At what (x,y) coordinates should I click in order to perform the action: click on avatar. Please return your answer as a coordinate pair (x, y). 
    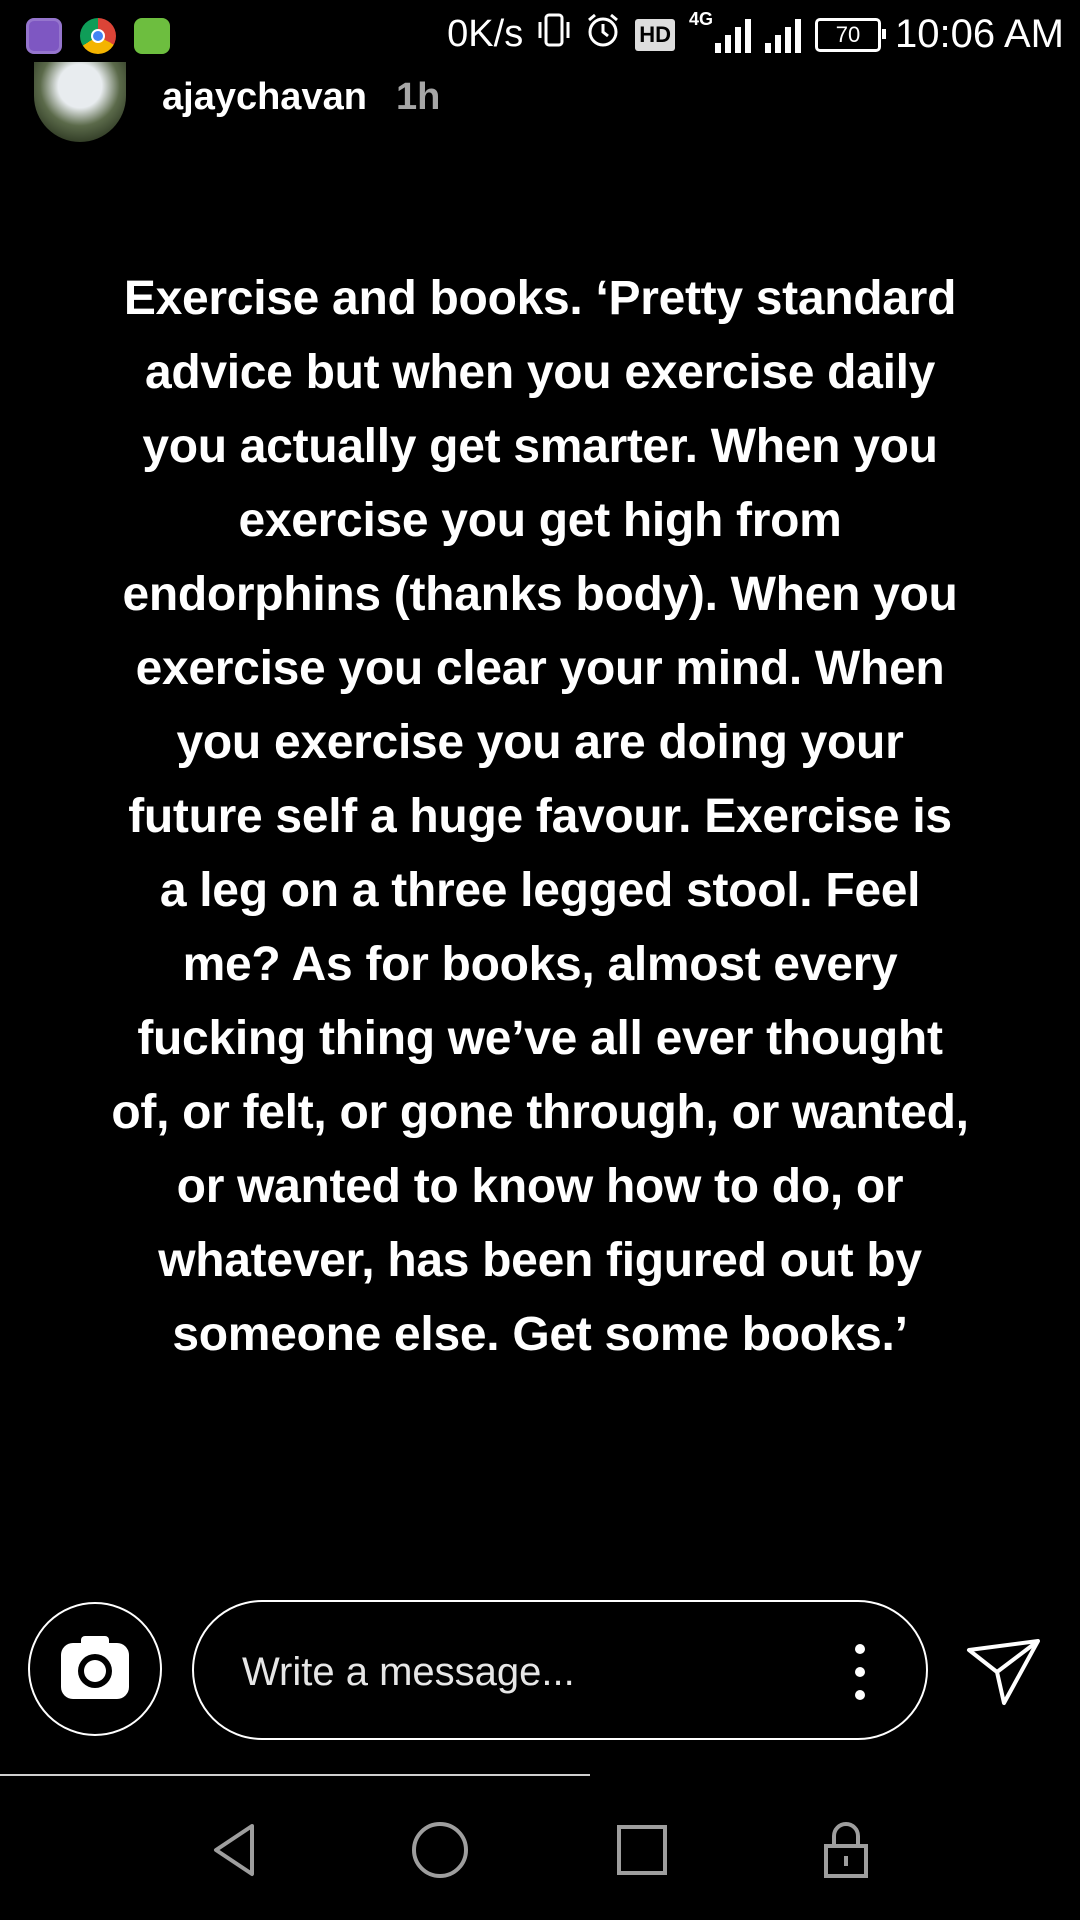
    Looking at the image, I should click on (80, 102).